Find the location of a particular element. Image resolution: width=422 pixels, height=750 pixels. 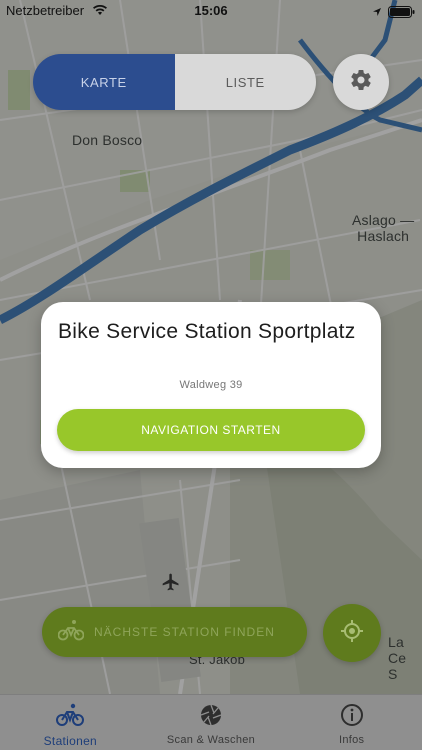

station-address: Waldweg 39 is located at coordinates (211, 385).